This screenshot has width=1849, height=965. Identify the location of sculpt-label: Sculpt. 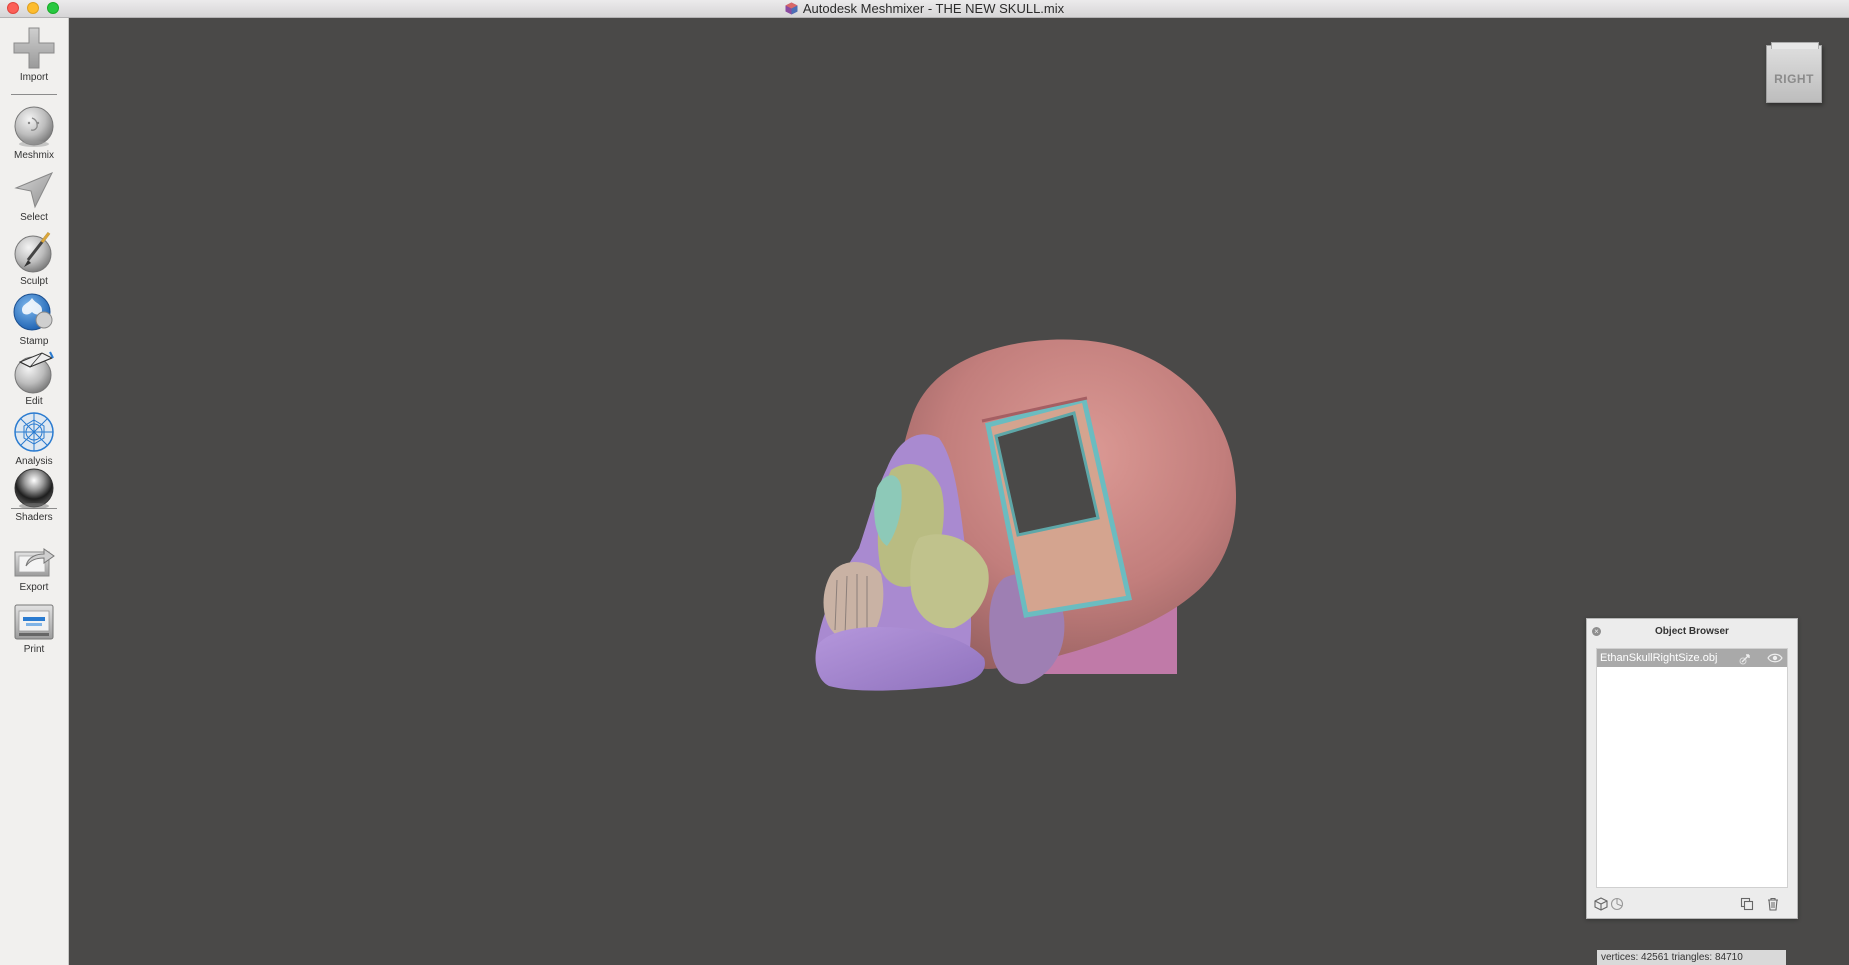
(34, 281).